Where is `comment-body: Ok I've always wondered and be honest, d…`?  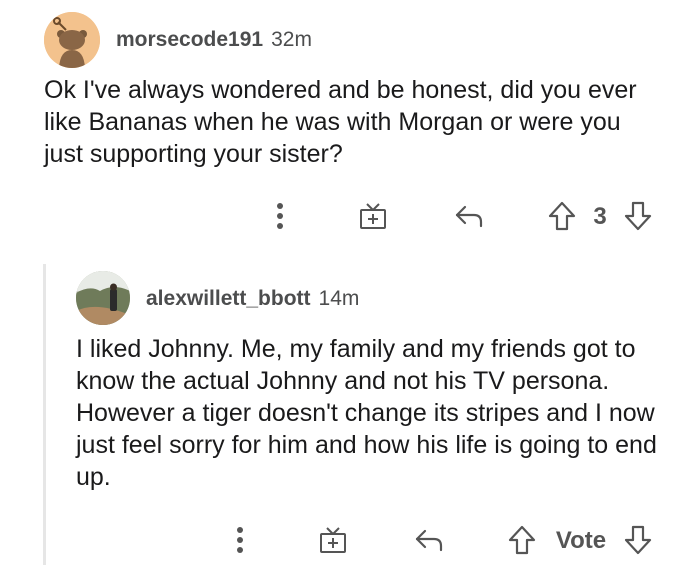
comment-body: Ok I've always wondered and be honest, d… is located at coordinates (340, 122).